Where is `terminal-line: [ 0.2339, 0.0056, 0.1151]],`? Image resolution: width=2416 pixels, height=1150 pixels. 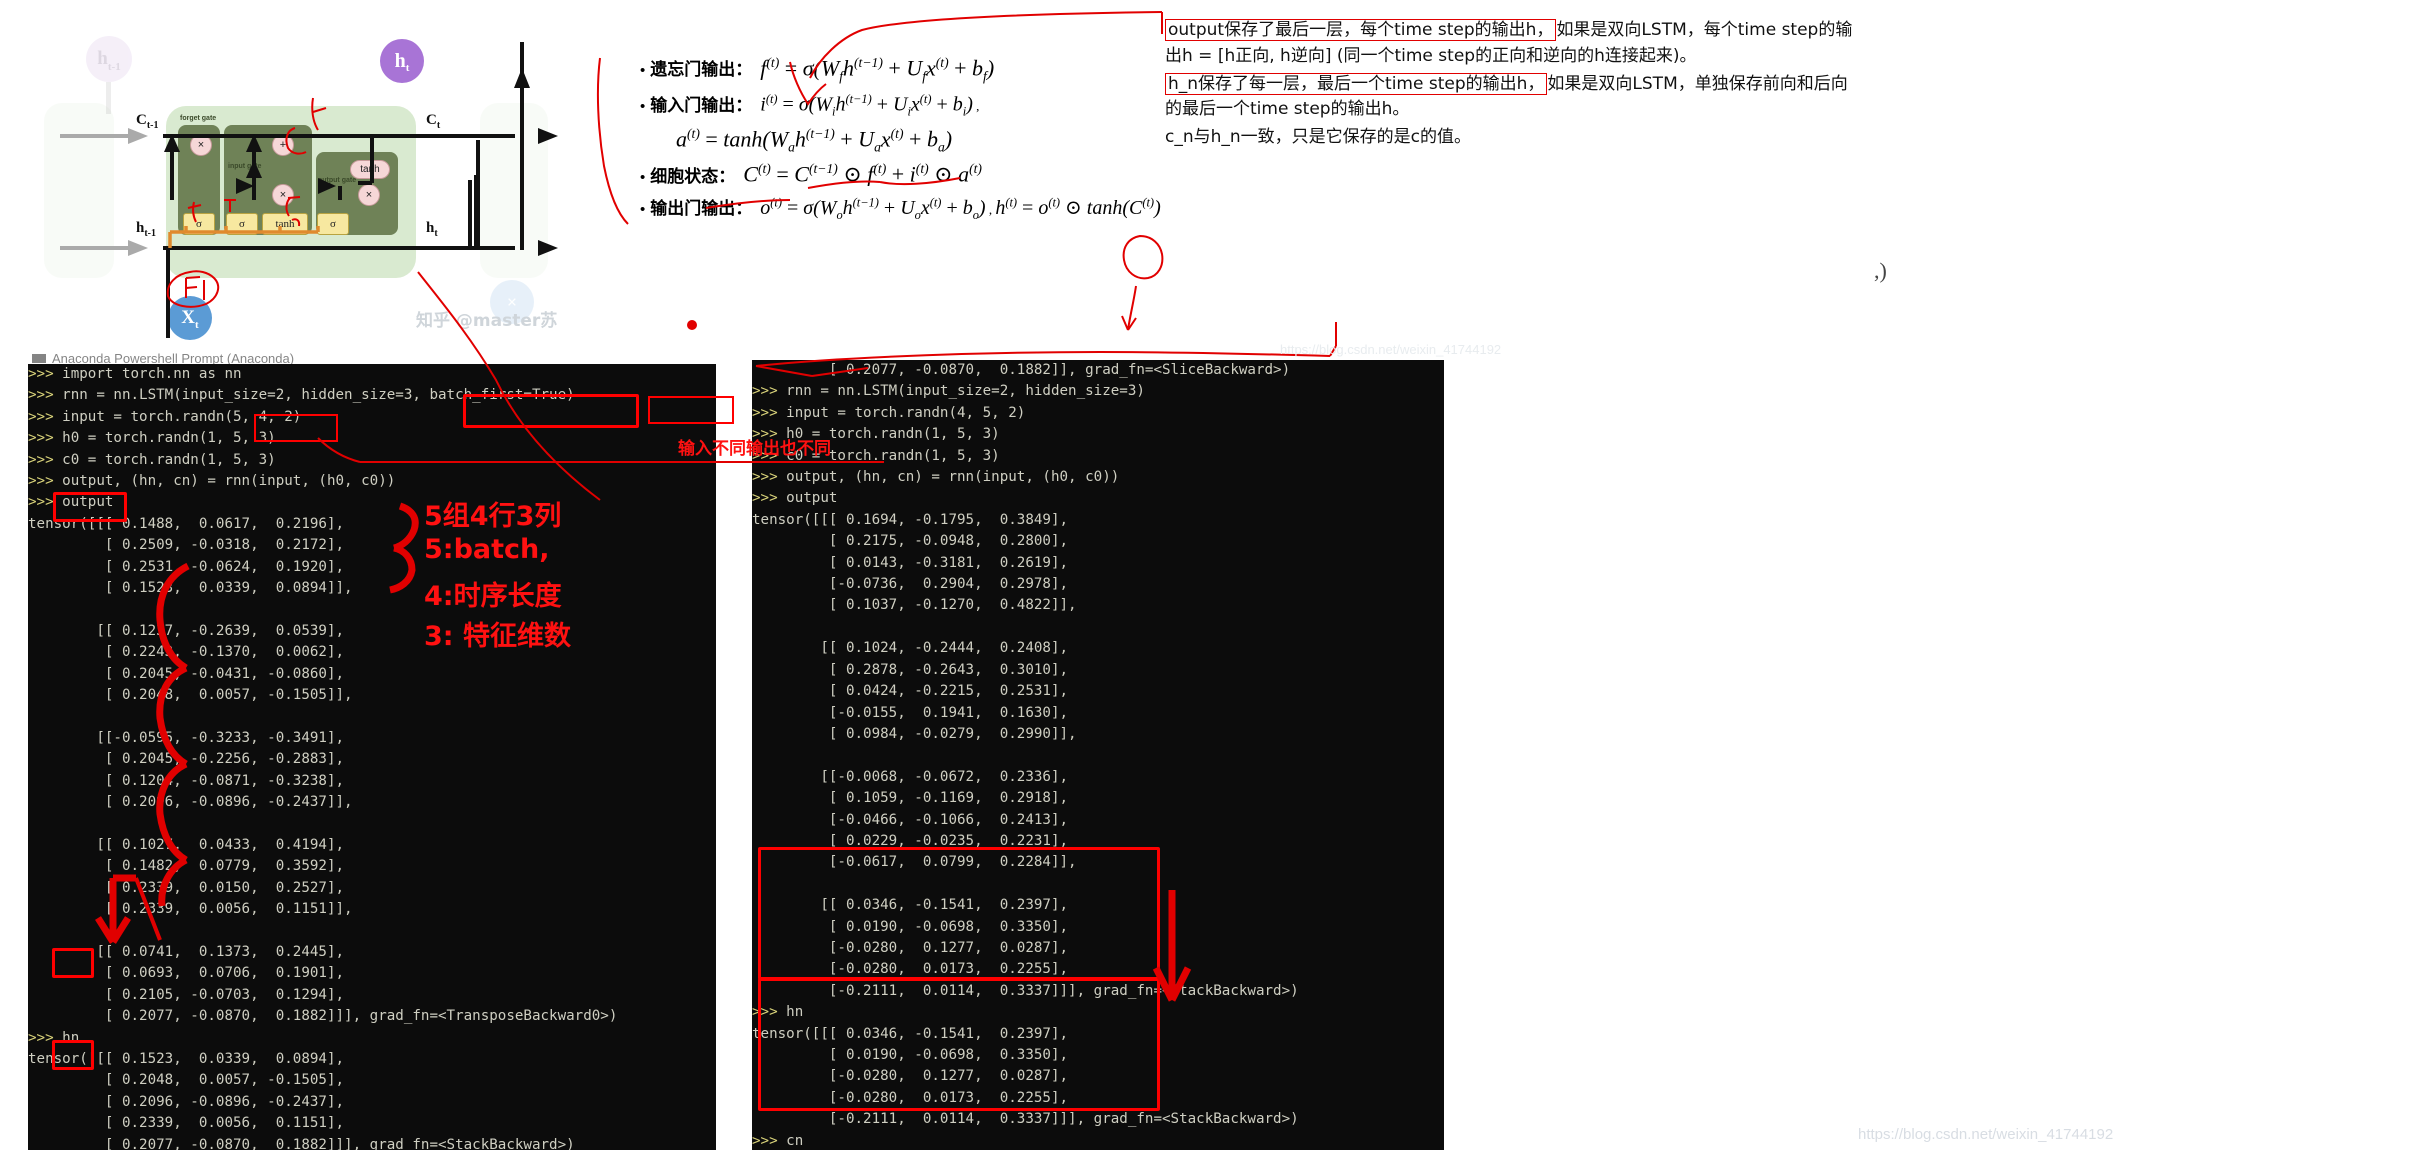
terminal-line: [ 0.2339, 0.0056, 0.1151]], is located at coordinates (190, 909).